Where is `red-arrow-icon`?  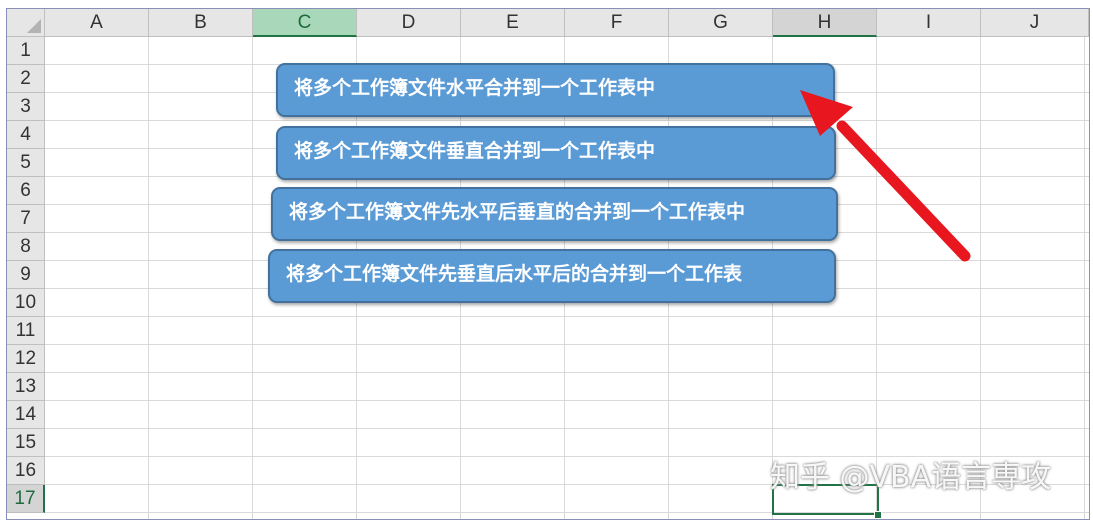
red-arrow-icon is located at coordinates (885, 176).